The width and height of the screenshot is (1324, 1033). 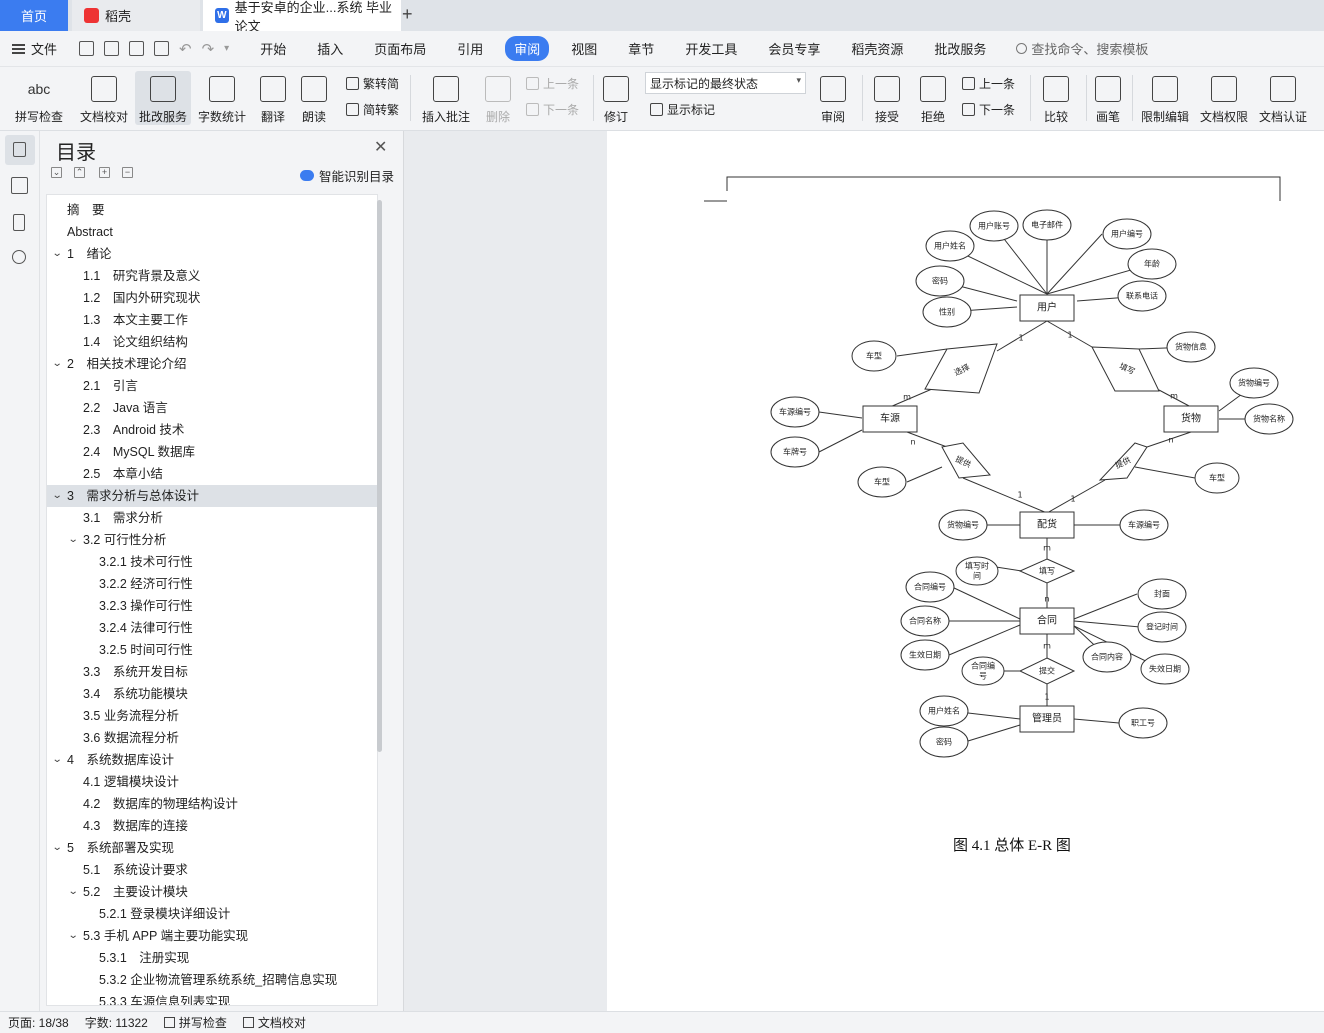 I want to click on toc-item: ⌄ 3.2 可行性分析, so click(x=212, y=540).